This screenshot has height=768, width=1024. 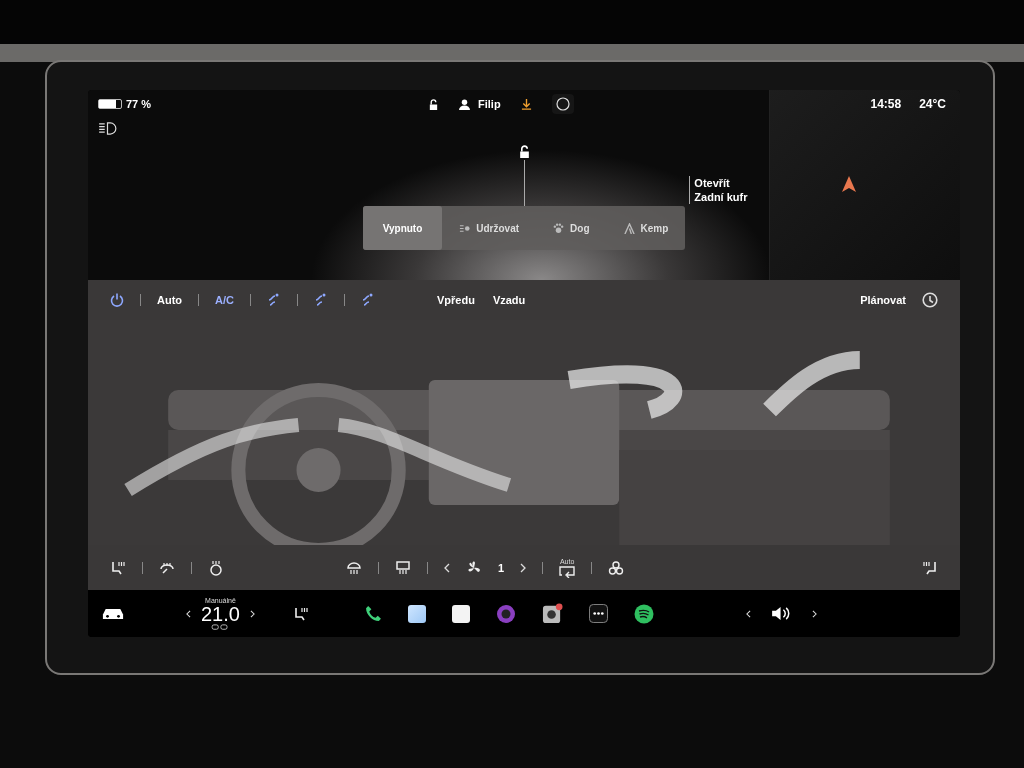 What do you see at coordinates (930, 300) in the screenshot?
I see `clock-icon` at bounding box center [930, 300].